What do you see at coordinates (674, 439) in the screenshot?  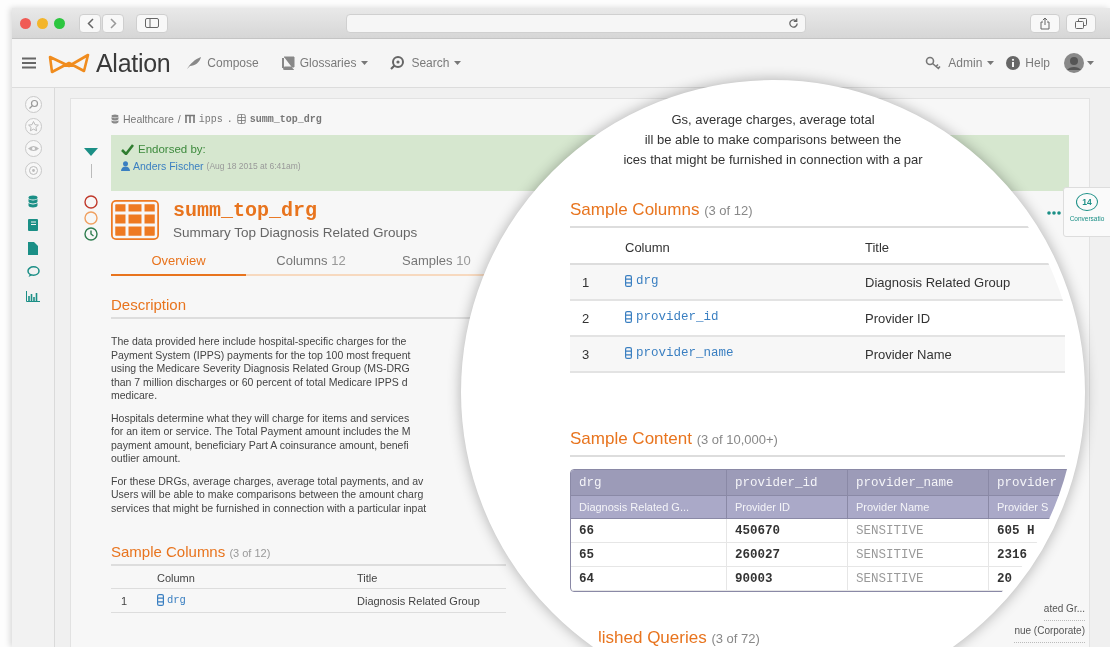 I see `section-heading: Sample Content (3 of 10,000+)` at bounding box center [674, 439].